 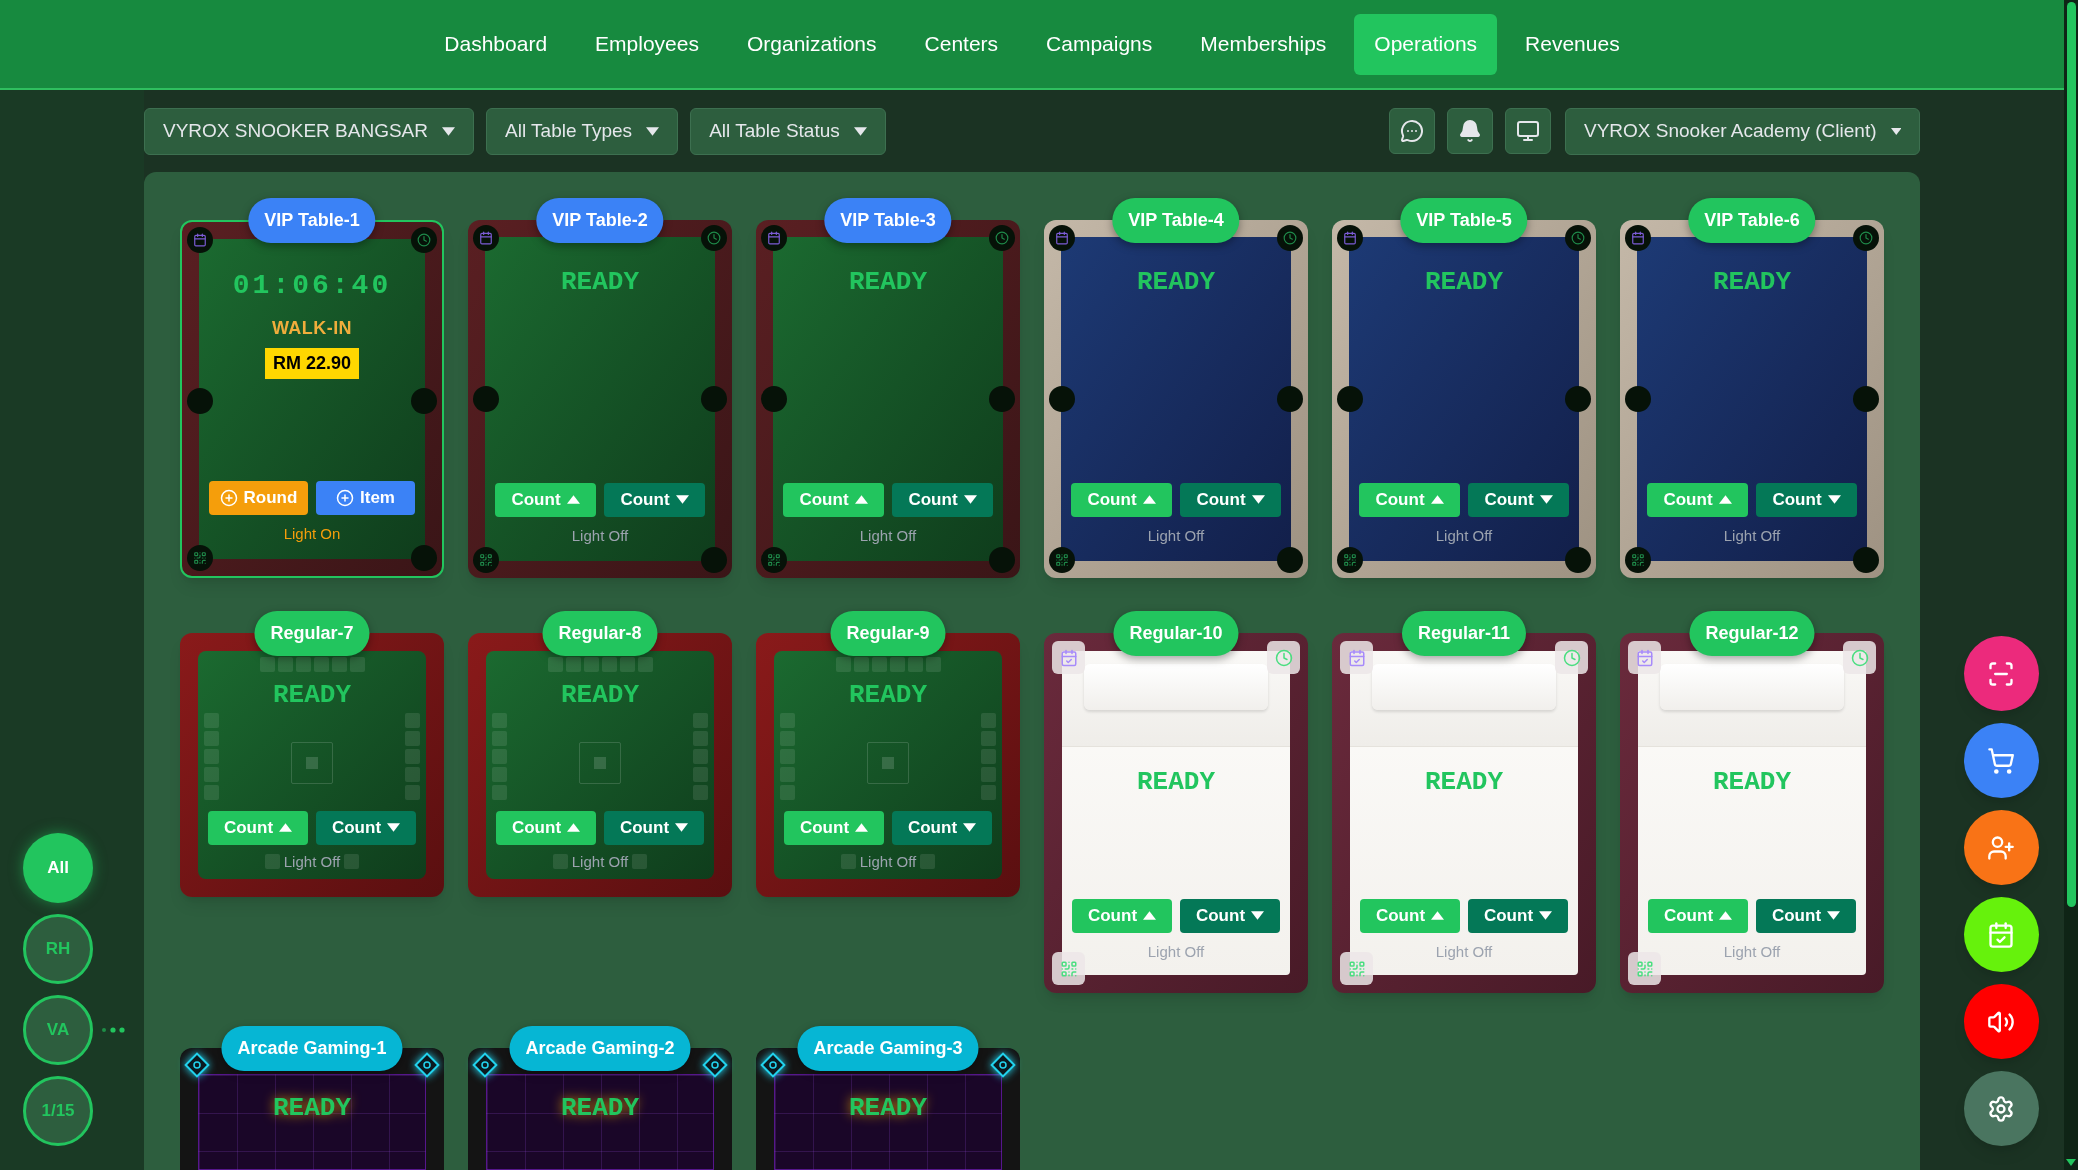 What do you see at coordinates (2071, 1162) in the screenshot?
I see `scroll-down-icon` at bounding box center [2071, 1162].